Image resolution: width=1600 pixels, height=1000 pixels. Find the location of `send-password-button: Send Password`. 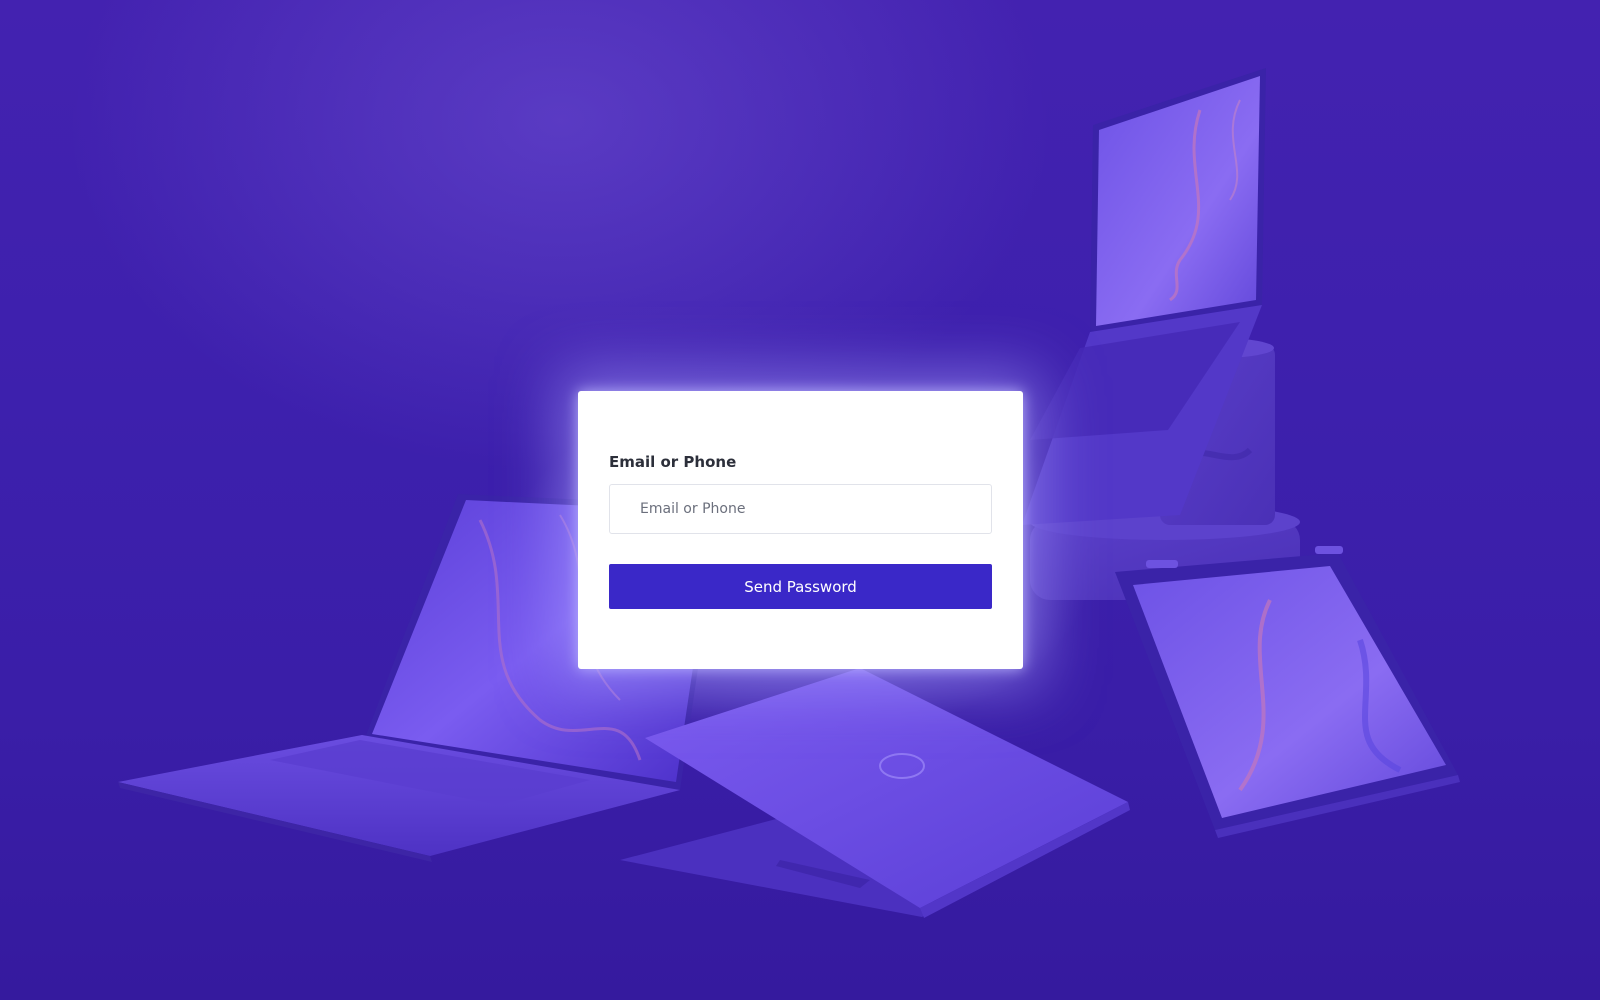

send-password-button: Send Password is located at coordinates (800, 586).